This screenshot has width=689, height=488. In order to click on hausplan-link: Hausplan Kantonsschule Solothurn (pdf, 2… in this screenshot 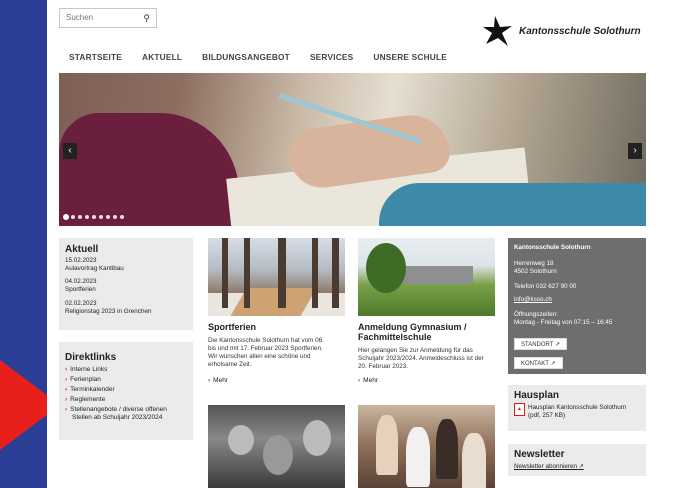, I will do `click(584, 412)`.